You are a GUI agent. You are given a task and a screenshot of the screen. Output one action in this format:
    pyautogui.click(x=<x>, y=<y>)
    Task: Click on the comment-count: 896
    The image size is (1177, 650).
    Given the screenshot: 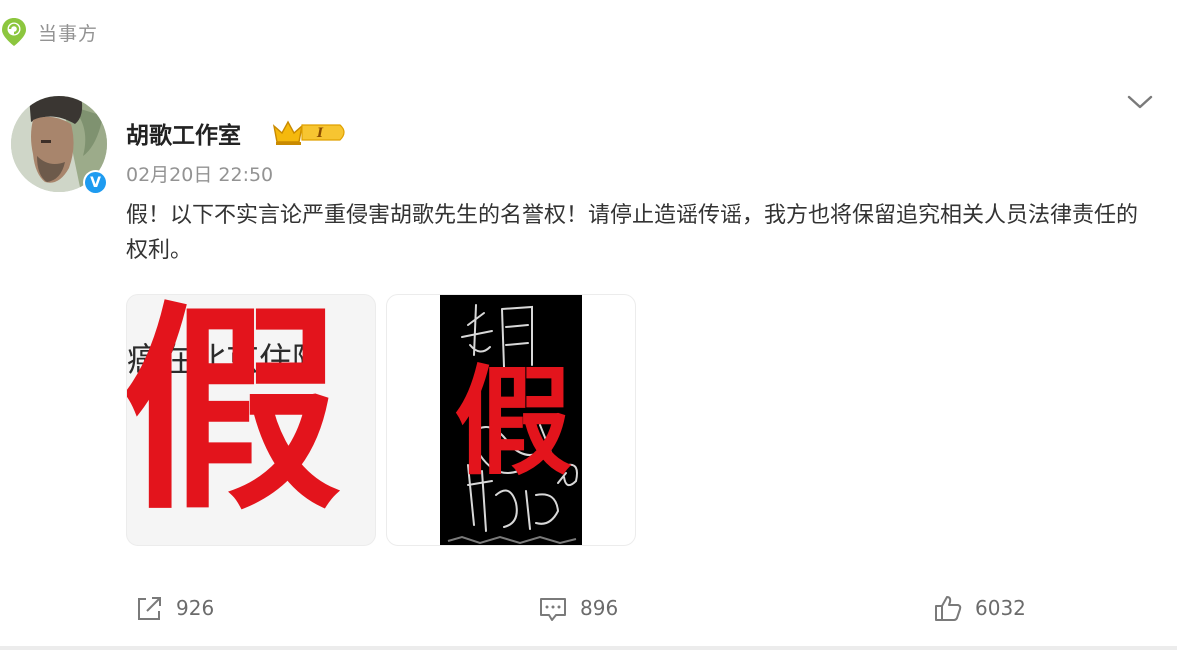 What is the action you would take?
    pyautogui.click(x=599, y=608)
    